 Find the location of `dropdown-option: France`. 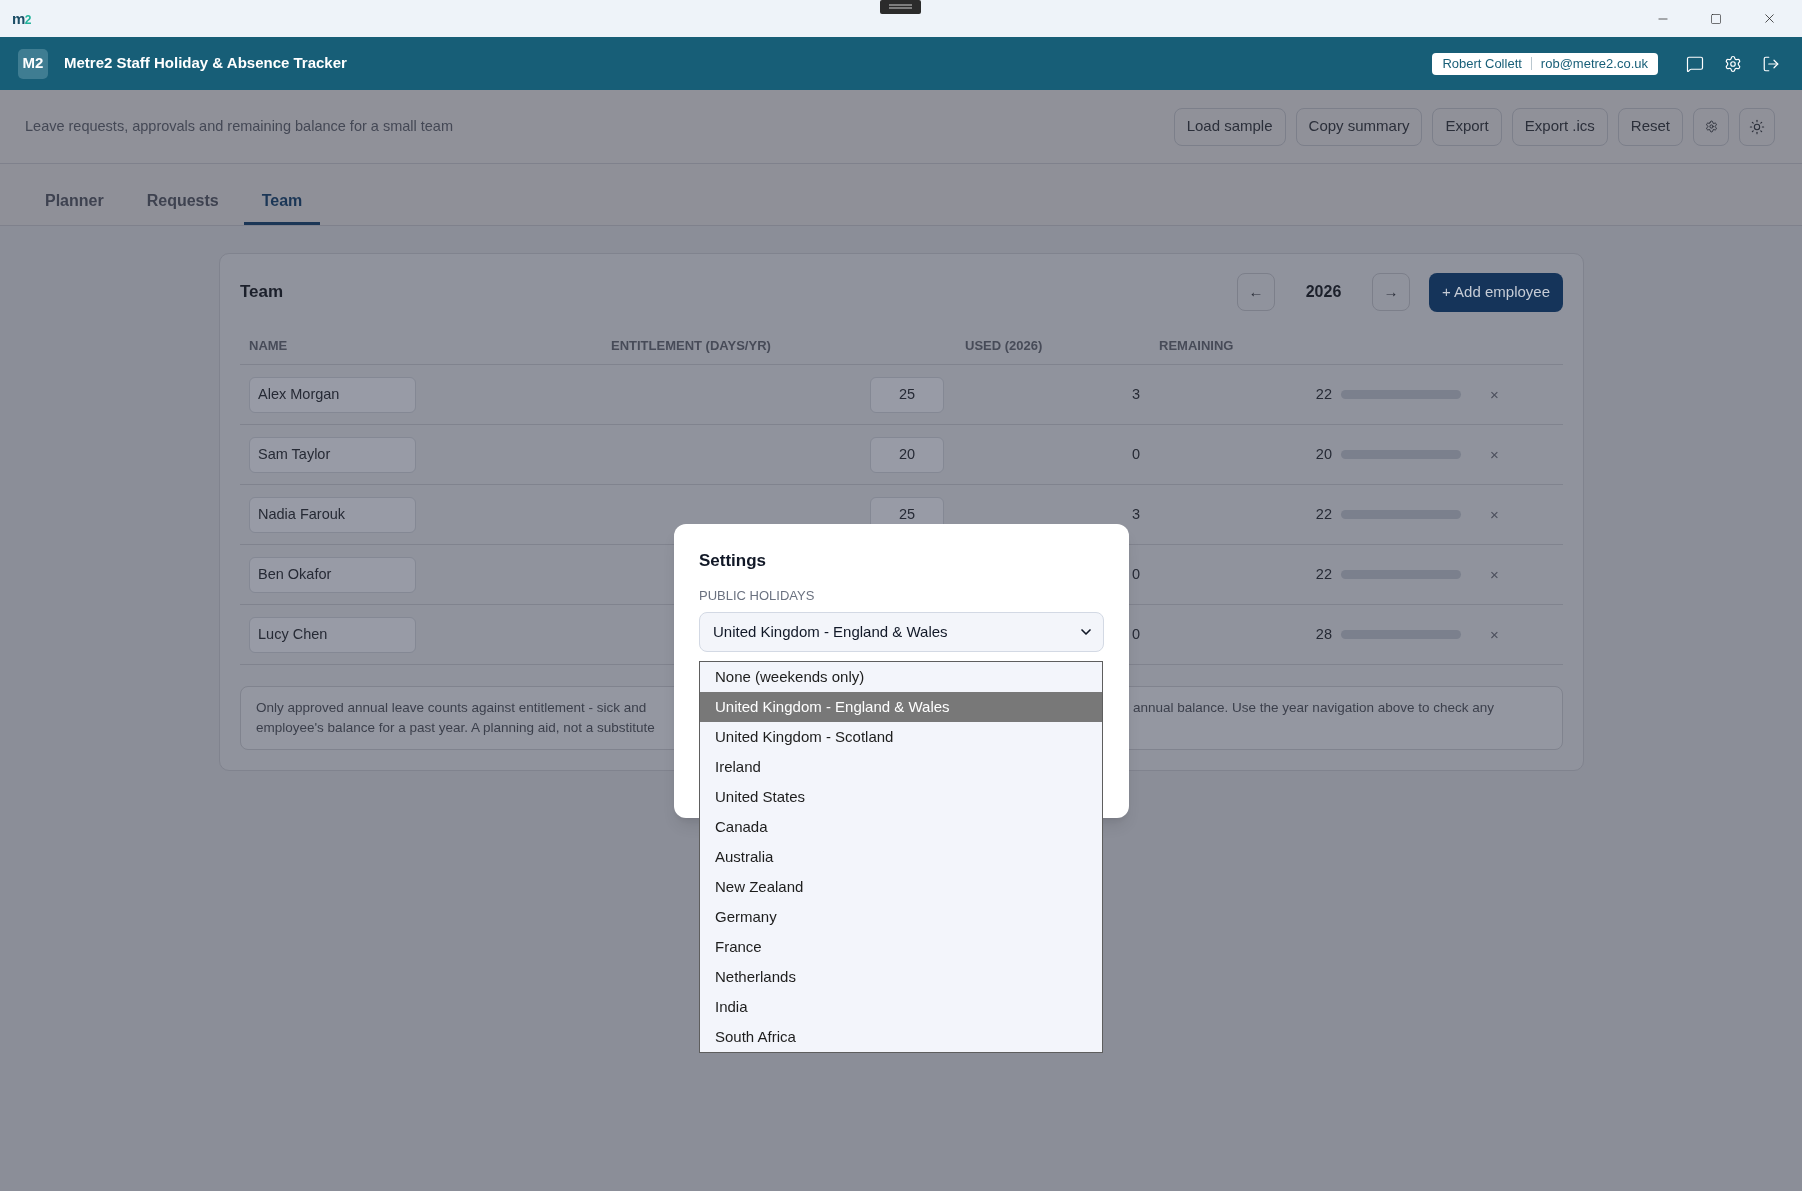

dropdown-option: France is located at coordinates (901, 947).